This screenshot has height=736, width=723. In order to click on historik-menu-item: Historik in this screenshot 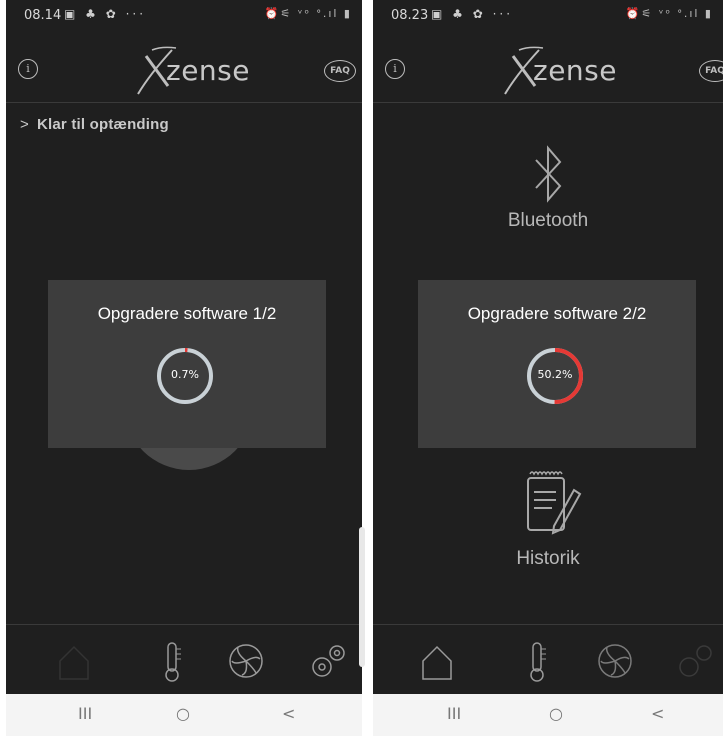, I will do `click(548, 518)`.